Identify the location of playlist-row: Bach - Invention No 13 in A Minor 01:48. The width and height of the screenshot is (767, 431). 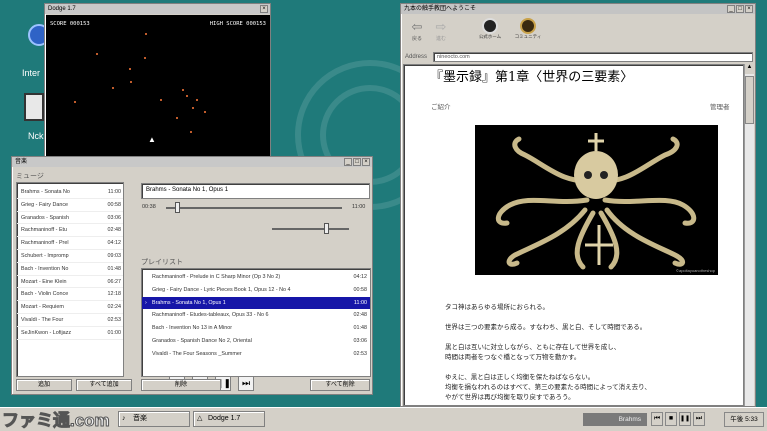
(256, 328).